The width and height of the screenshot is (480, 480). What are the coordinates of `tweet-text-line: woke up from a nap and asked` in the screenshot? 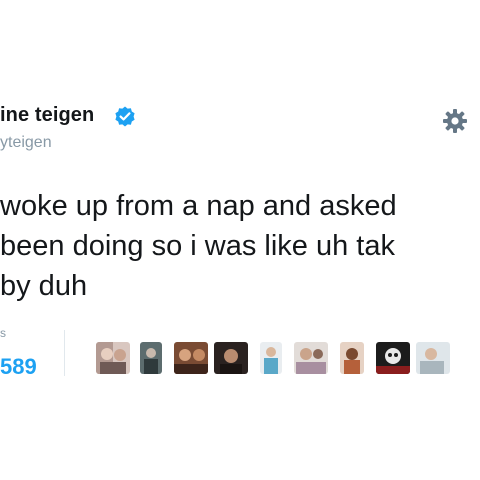 It's located at (198, 206).